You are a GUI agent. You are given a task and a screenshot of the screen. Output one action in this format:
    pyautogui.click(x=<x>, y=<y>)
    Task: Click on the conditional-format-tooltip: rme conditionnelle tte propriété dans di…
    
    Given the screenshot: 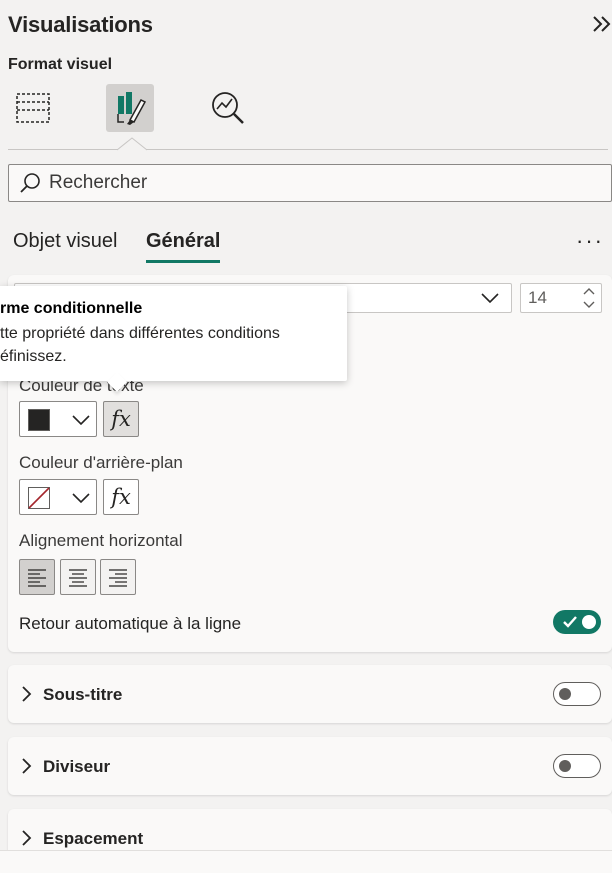 What is the action you would take?
    pyautogui.click(x=173, y=333)
    